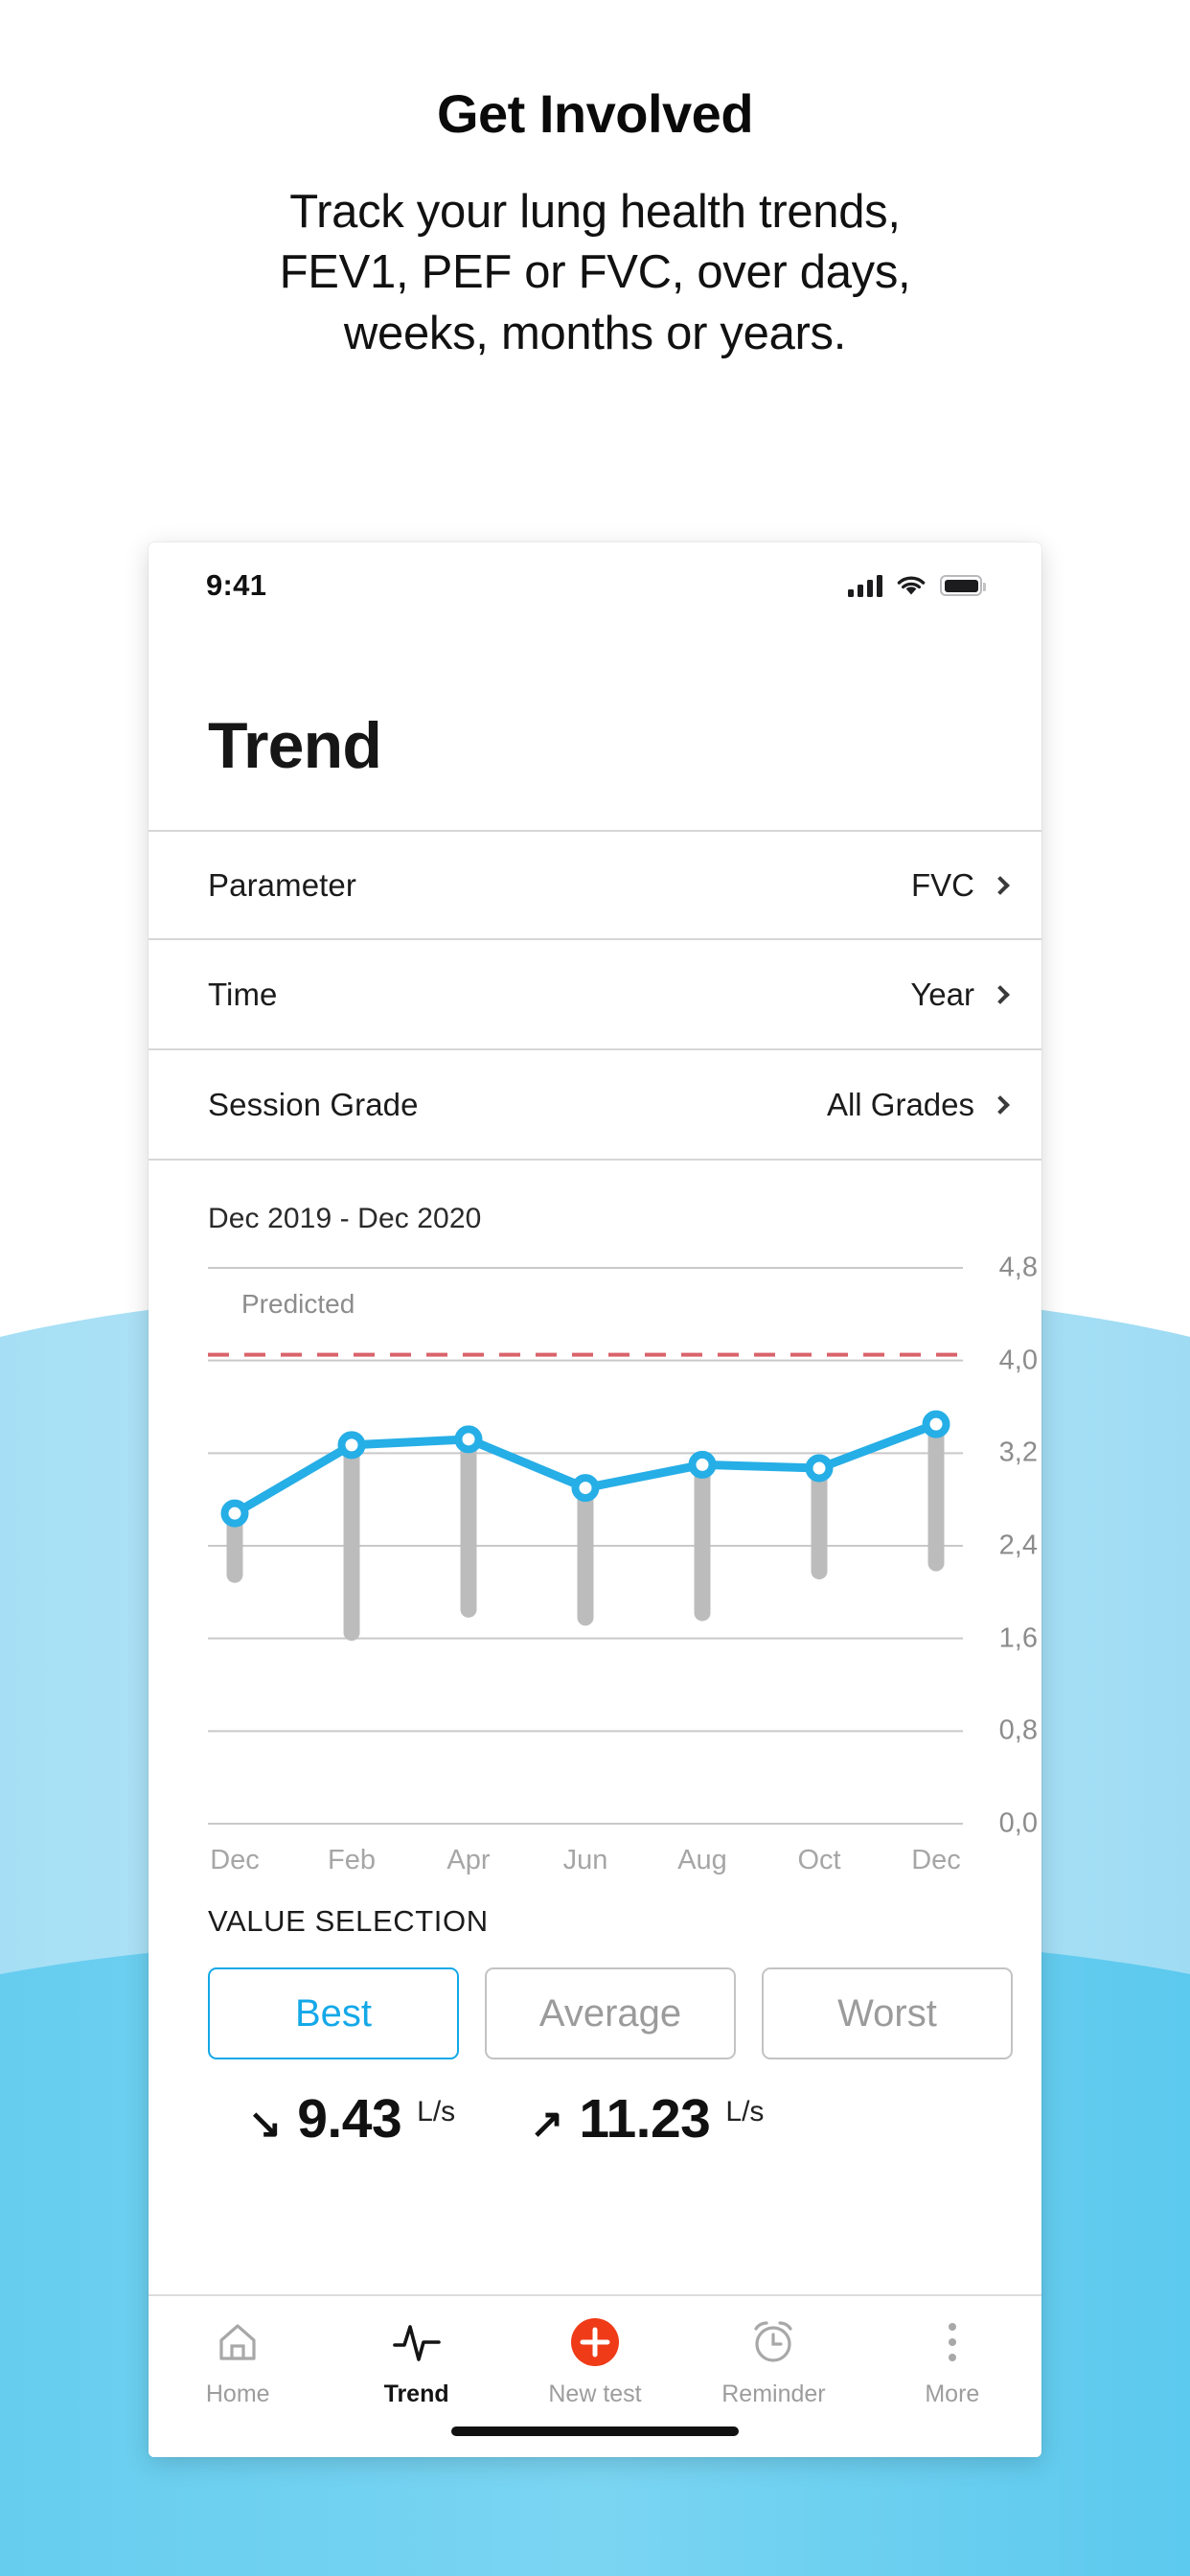  What do you see at coordinates (976, 885) in the screenshot?
I see `selector-value-wrap-parameter: FVC` at bounding box center [976, 885].